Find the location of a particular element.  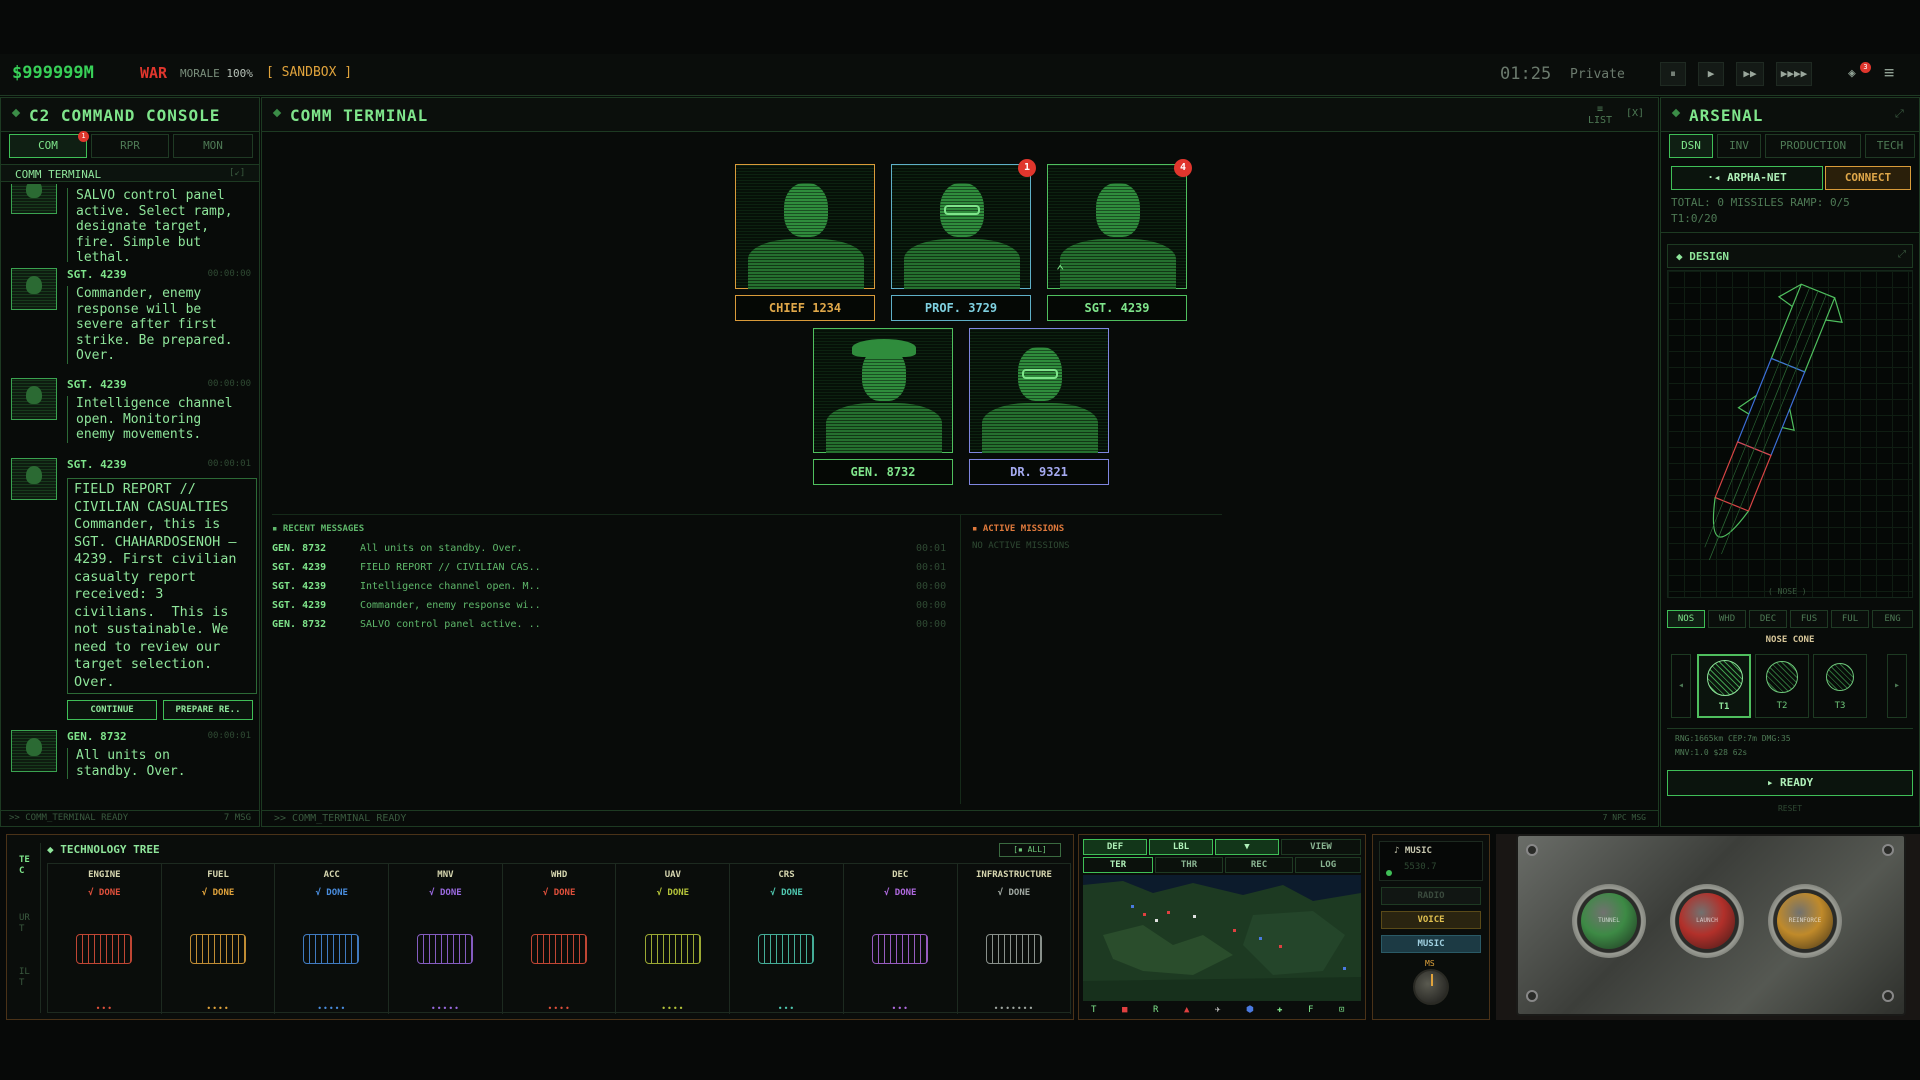

divider is located at coordinates (960, 659).